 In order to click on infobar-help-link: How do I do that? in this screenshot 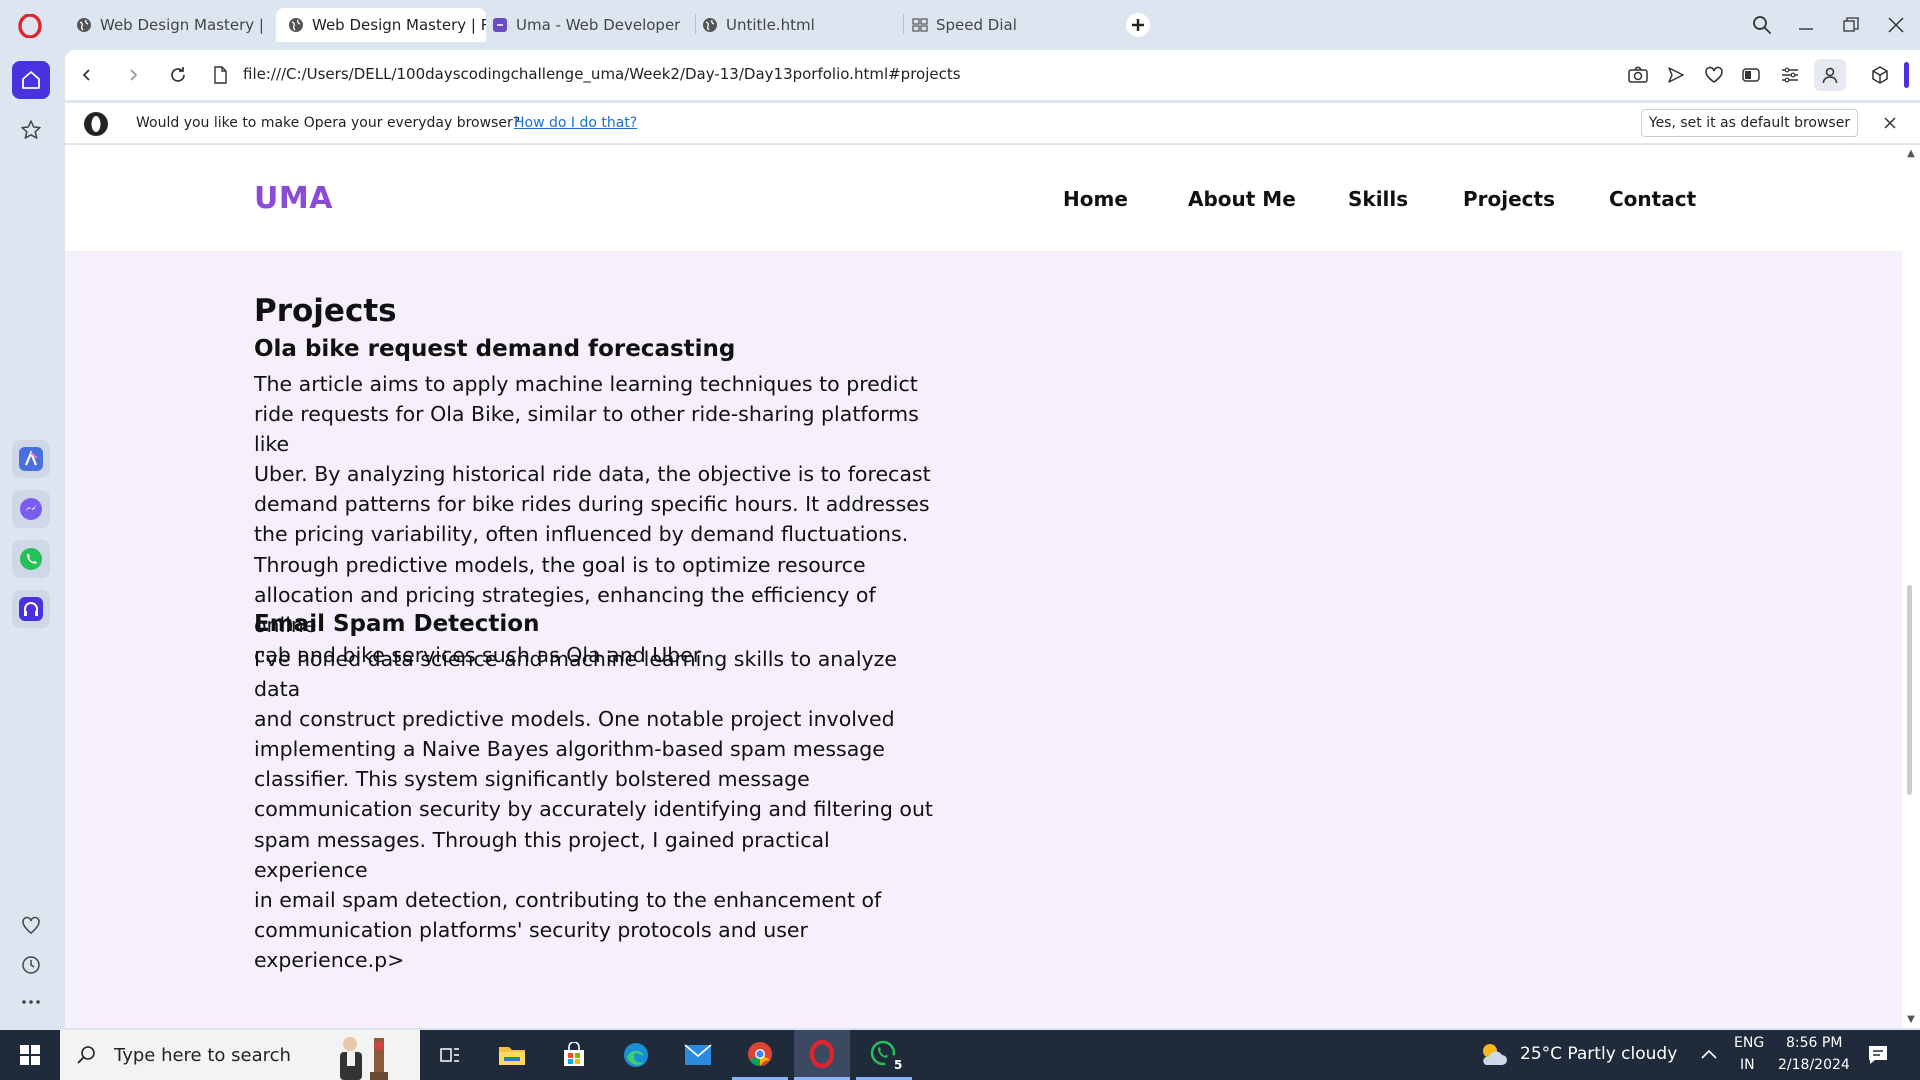, I will do `click(575, 123)`.